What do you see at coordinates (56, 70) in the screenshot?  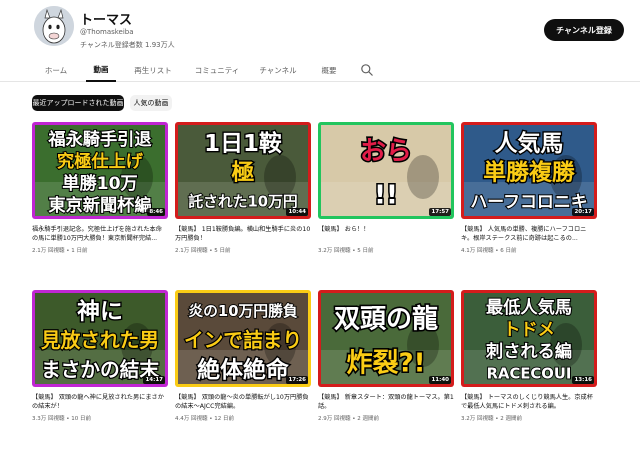 I see `tab-home: ホーム` at bounding box center [56, 70].